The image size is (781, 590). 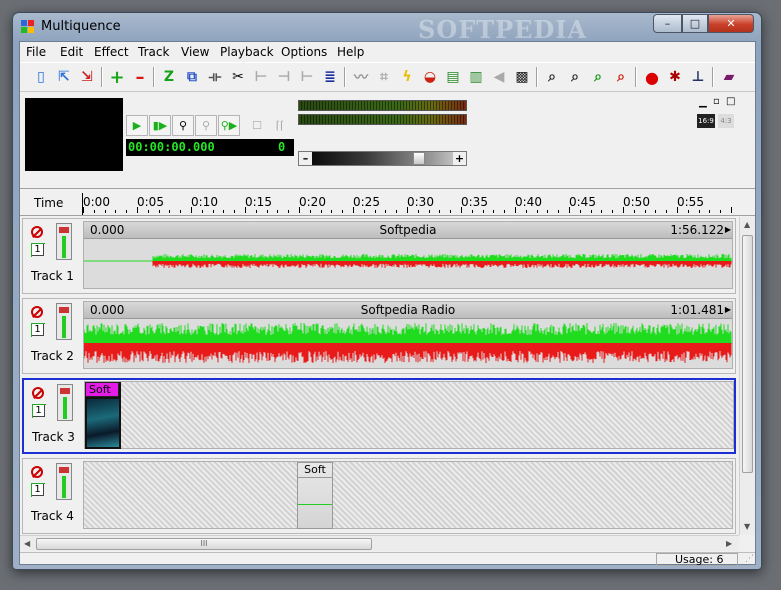 I want to click on track-1: 1 Track 1 0.000 Softpedia 1:56.122 ▶, so click(x=379, y=256).